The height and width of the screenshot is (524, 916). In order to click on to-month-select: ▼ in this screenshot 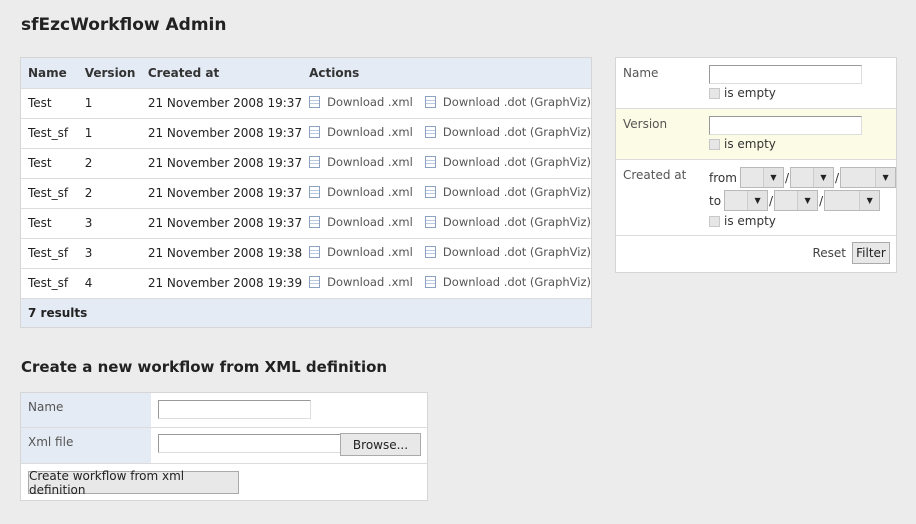, I will do `click(796, 200)`.